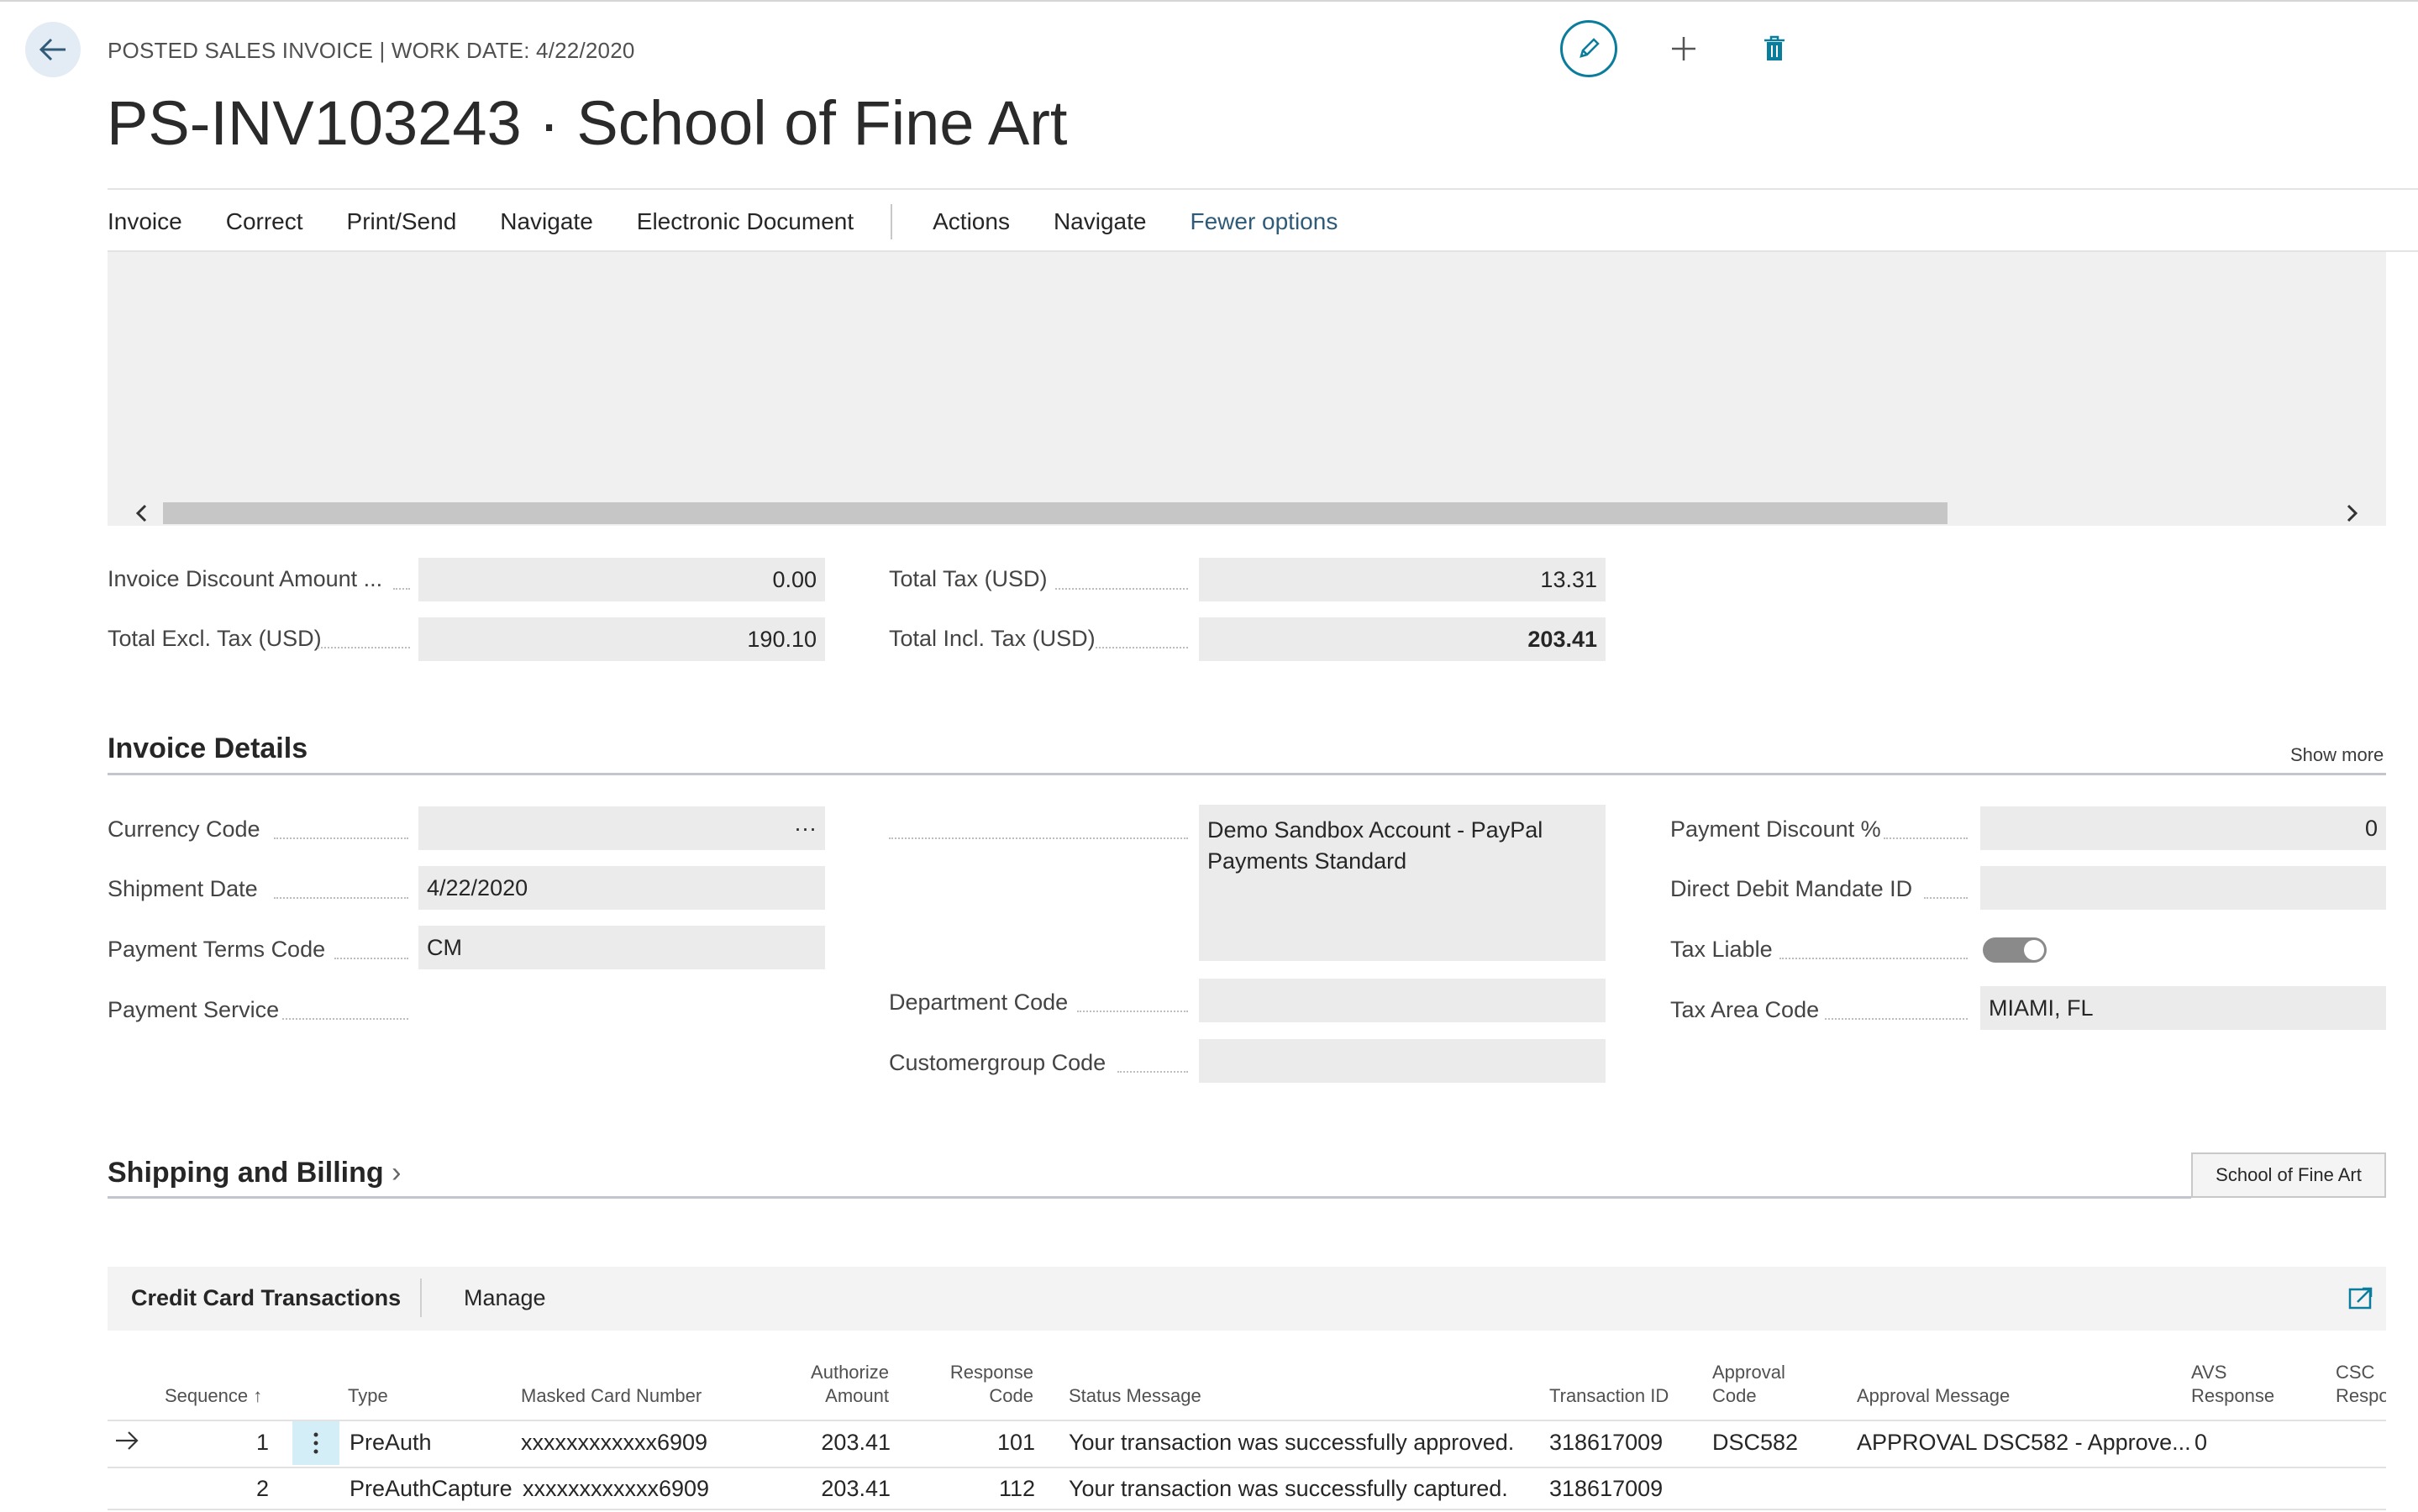  Describe the element at coordinates (264, 221) in the screenshot. I see `menu-correct: Correct` at that location.